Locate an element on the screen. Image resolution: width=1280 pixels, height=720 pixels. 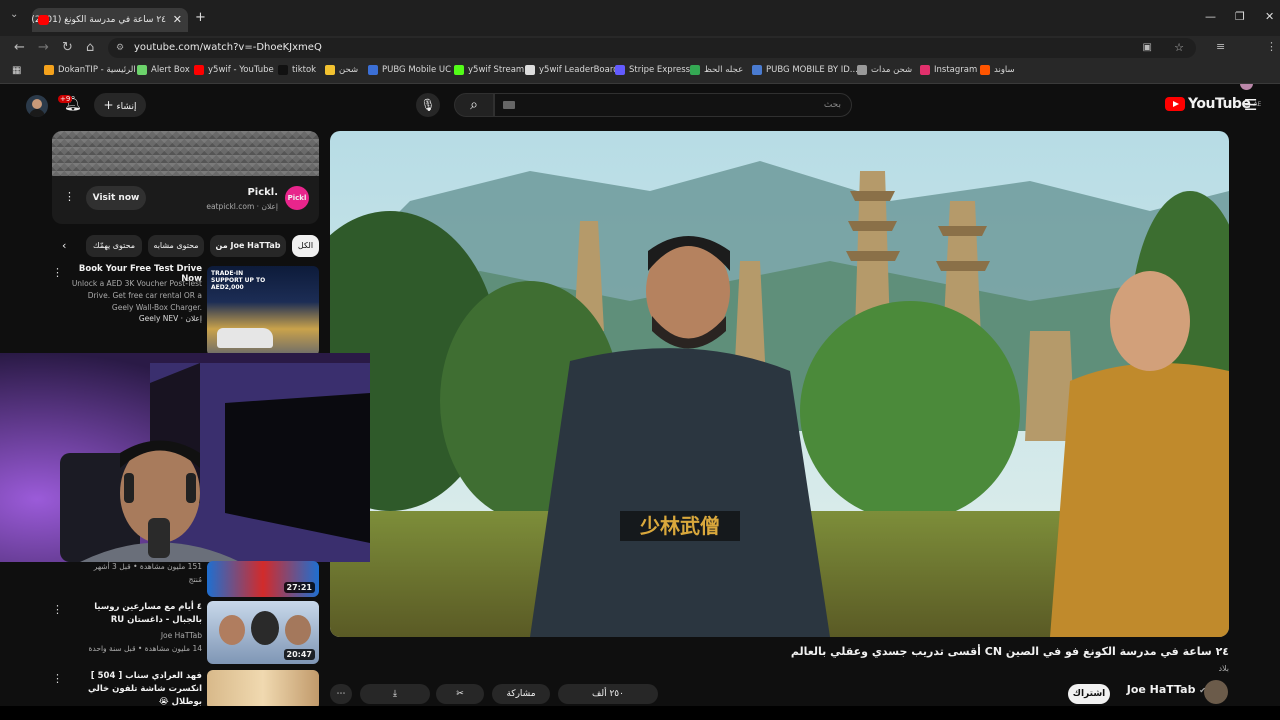
create-button: + إنشاء is located at coordinates (120, 105).